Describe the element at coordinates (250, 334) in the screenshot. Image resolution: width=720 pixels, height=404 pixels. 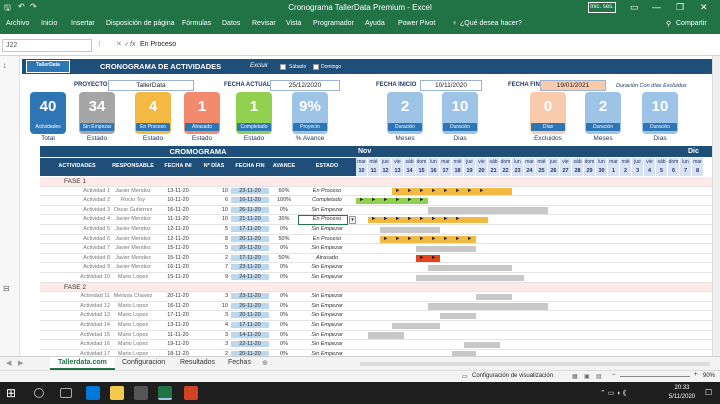
I see `cell-fin: 14-11-20` at that location.